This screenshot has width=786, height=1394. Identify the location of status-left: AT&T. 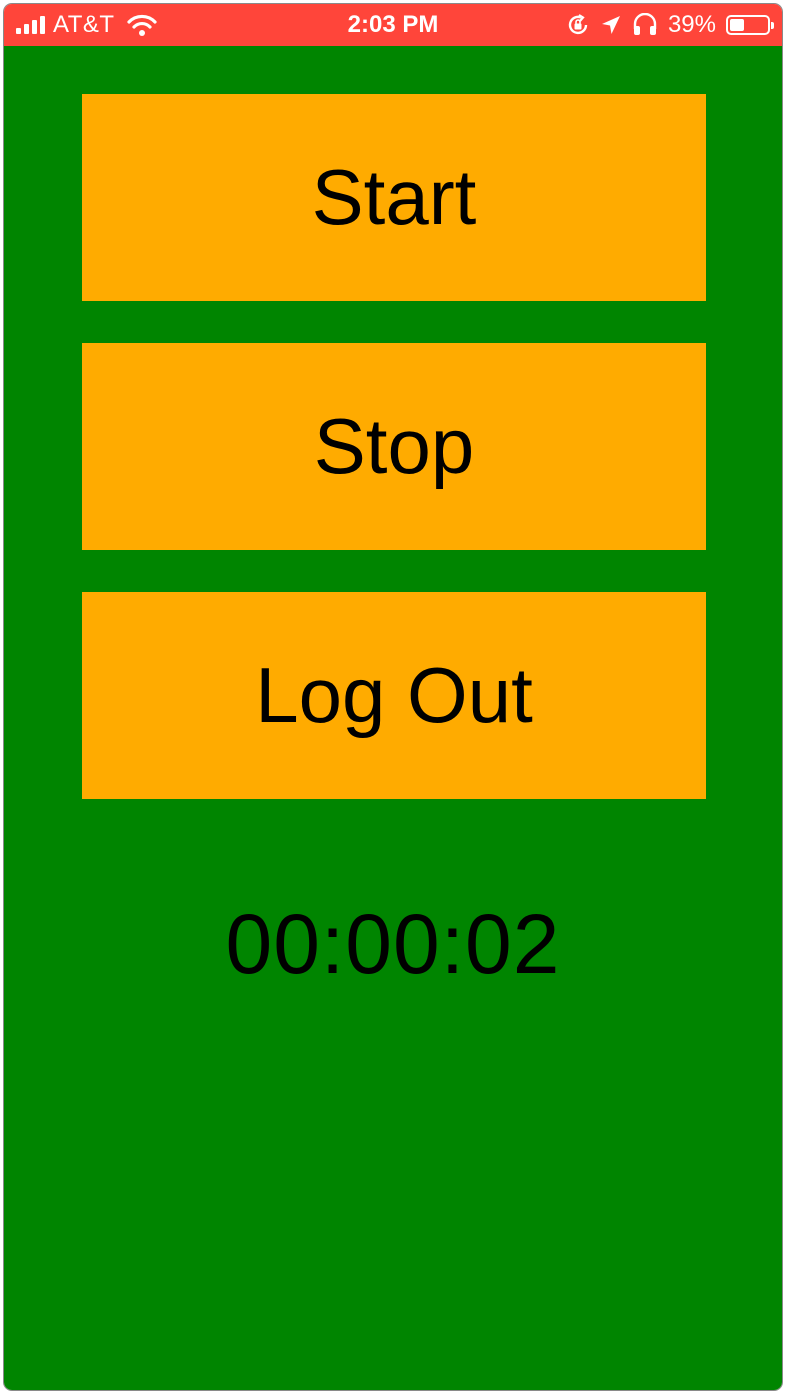
(86, 25).